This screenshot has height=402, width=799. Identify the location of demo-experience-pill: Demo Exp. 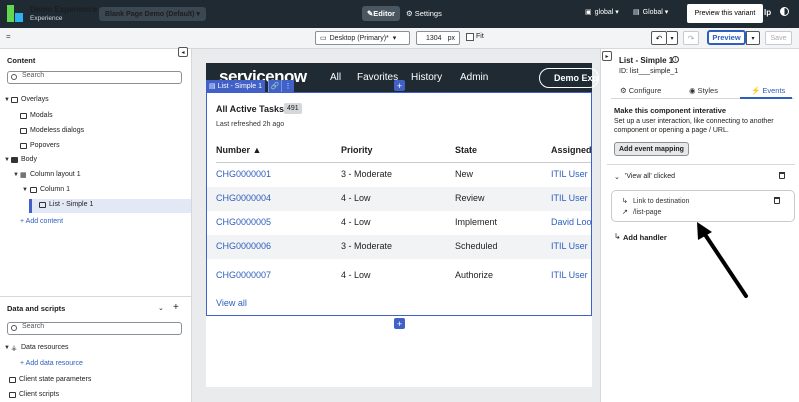
(569, 78).